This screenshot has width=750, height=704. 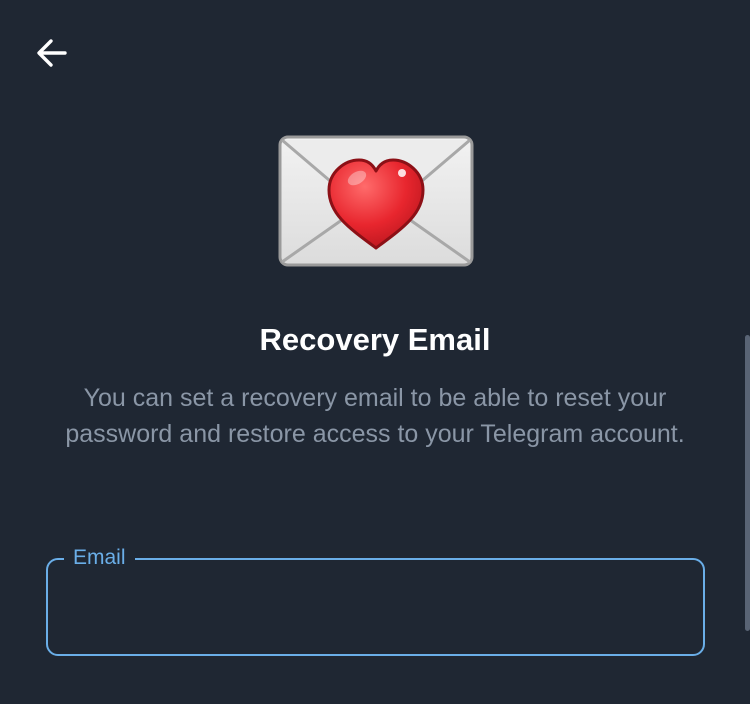 I want to click on envelope-illustration, so click(x=376, y=201).